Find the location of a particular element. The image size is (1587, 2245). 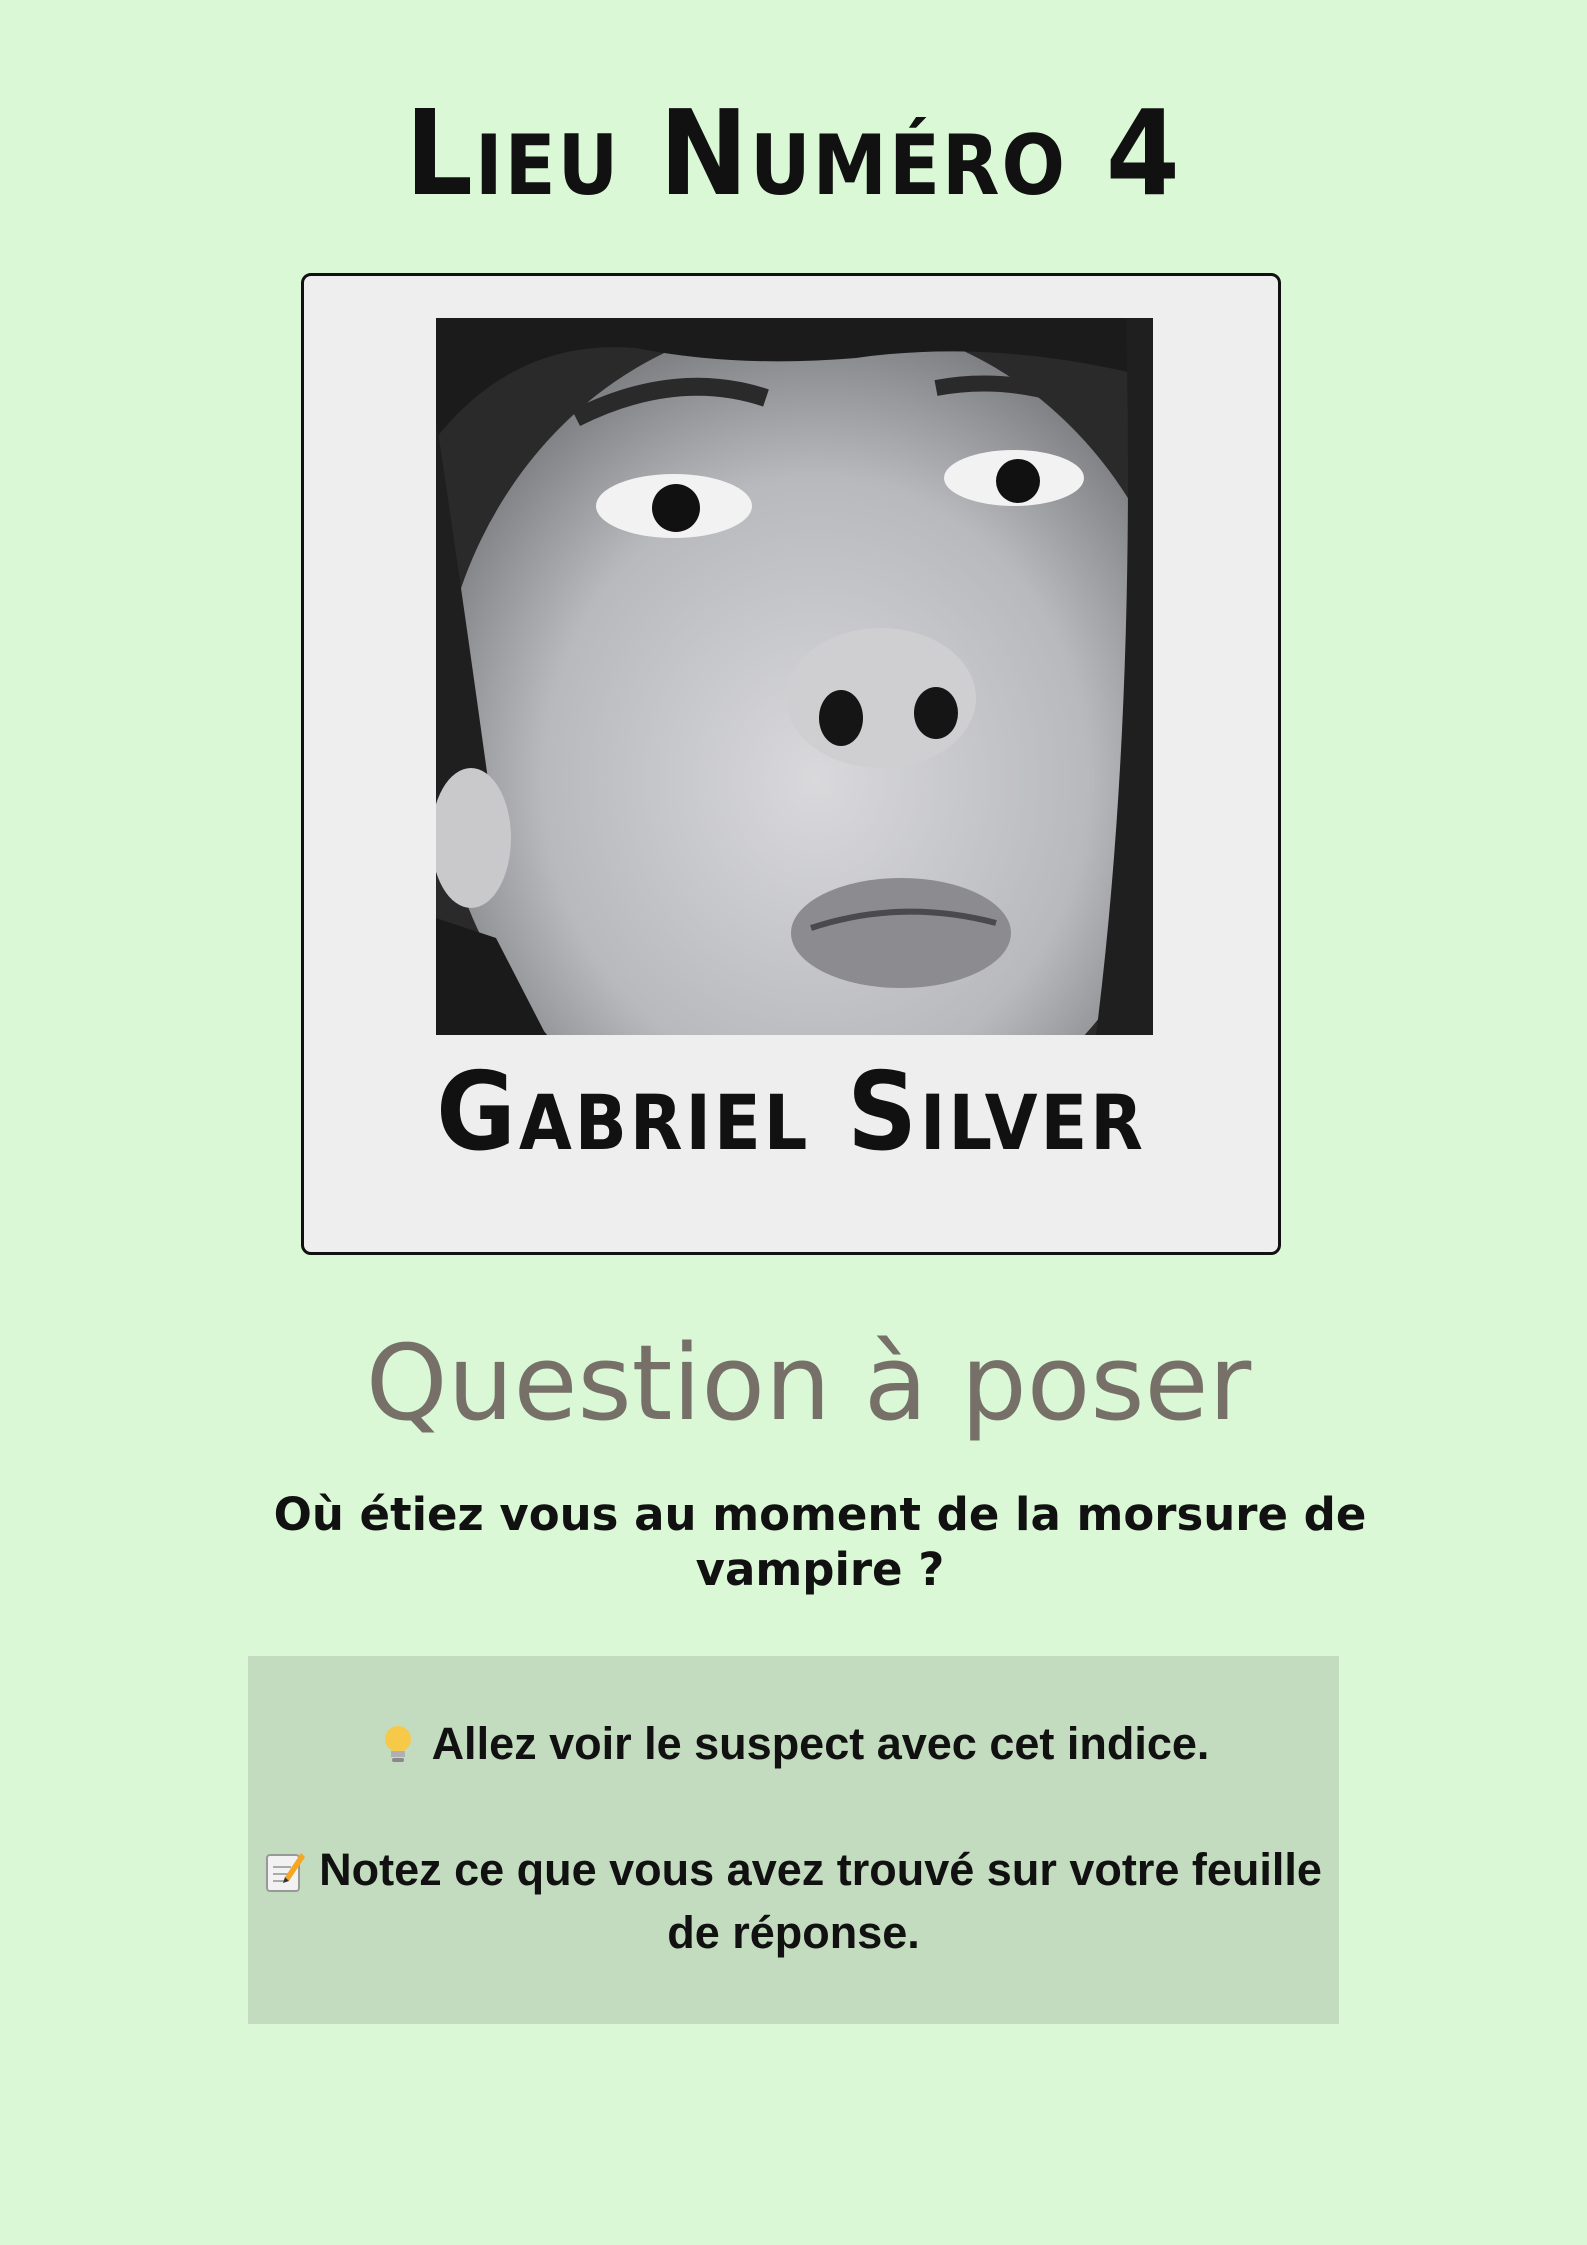

instruction-text-visit: Allez voir le suspect avec cet indice. is located at coordinates (820, 1743).